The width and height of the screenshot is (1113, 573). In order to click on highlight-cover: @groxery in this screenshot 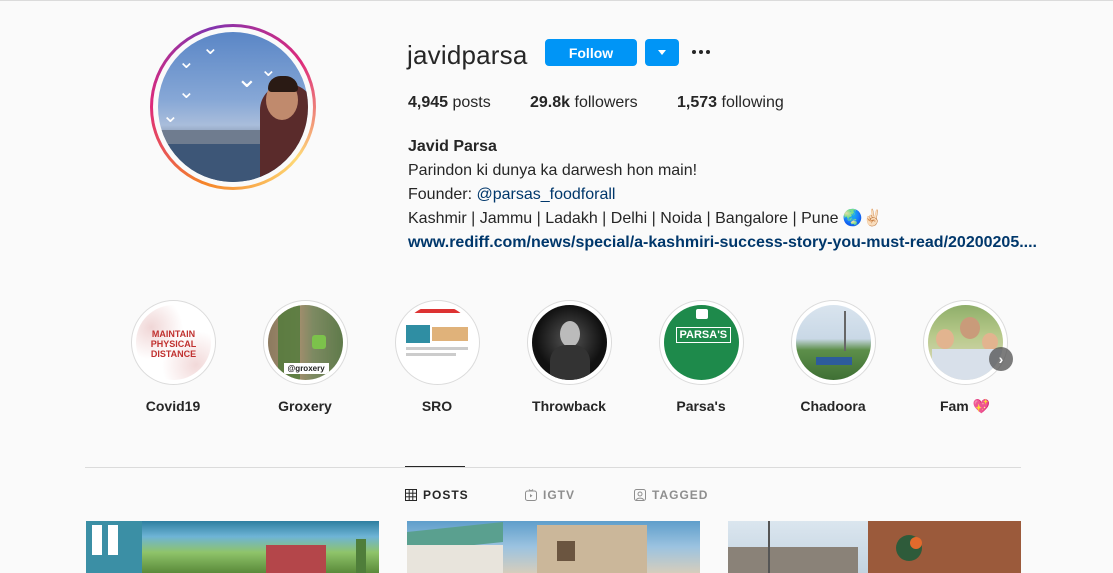, I will do `click(305, 342)`.